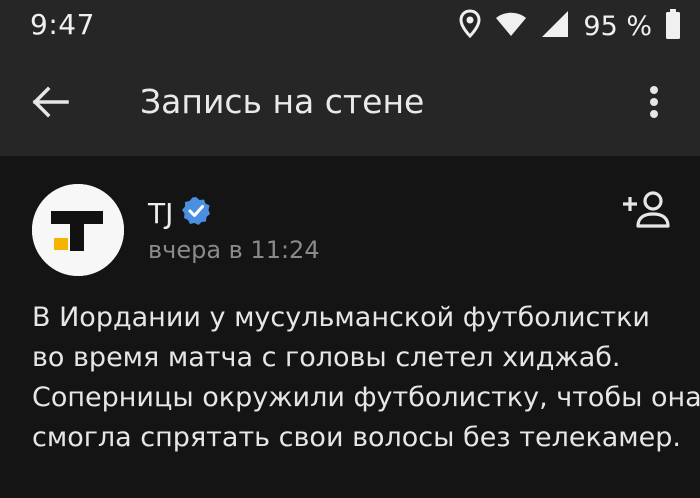 This screenshot has height=498, width=700. Describe the element at coordinates (341, 317) in the screenshot. I see `post-text-line: В Иордании у мусульманской футболистки` at that location.